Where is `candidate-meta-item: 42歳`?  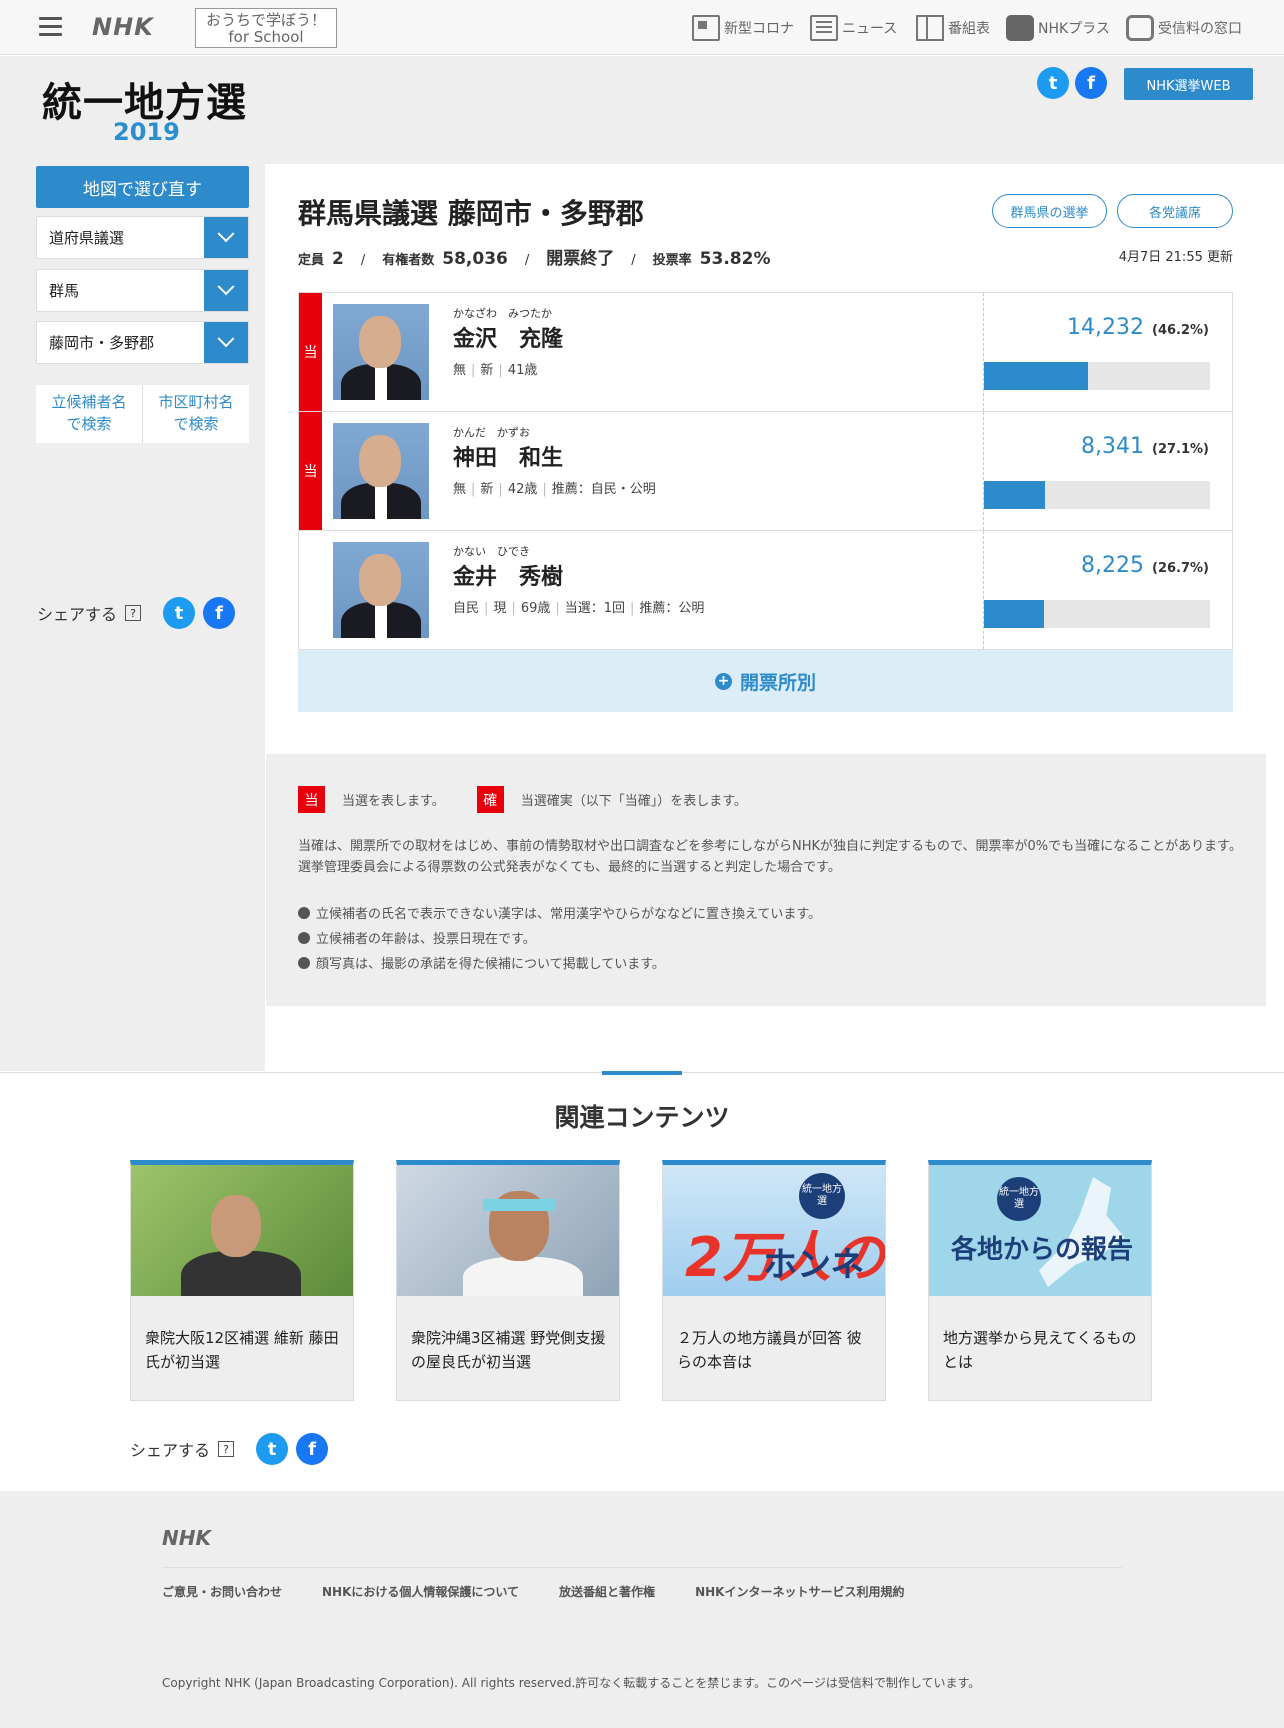
candidate-meta-item: 42歳 is located at coordinates (522, 489).